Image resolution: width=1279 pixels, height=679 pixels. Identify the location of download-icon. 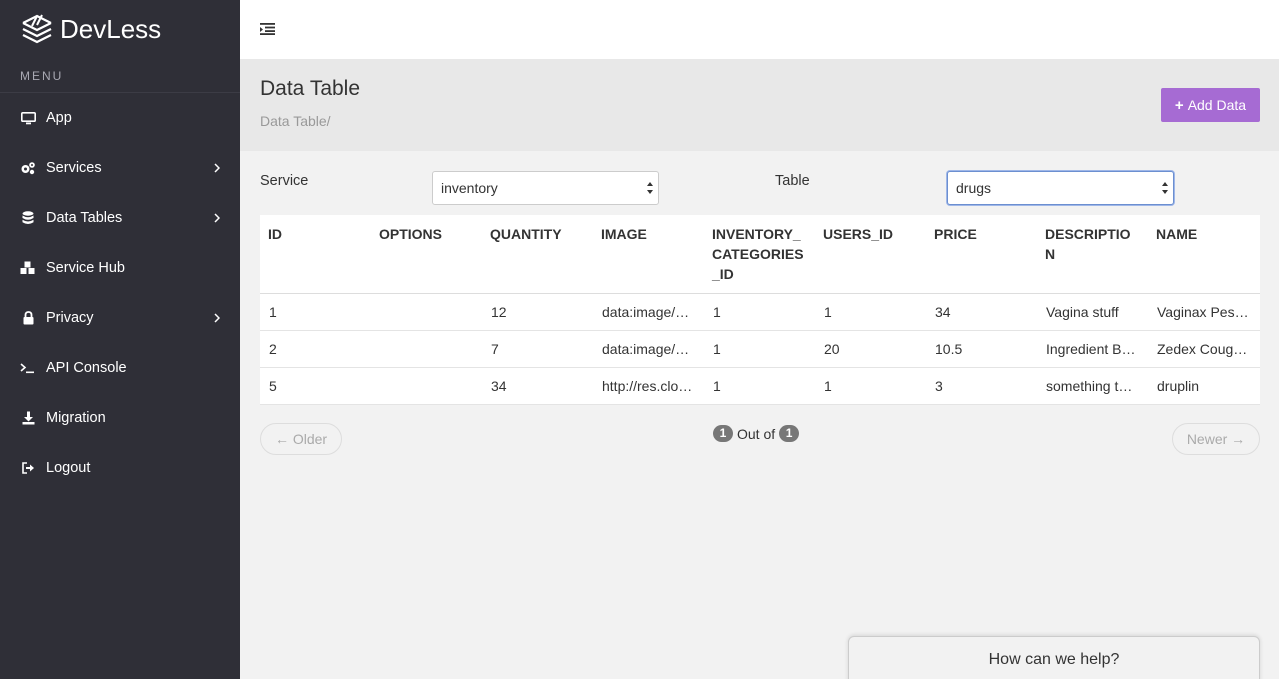
(28, 418).